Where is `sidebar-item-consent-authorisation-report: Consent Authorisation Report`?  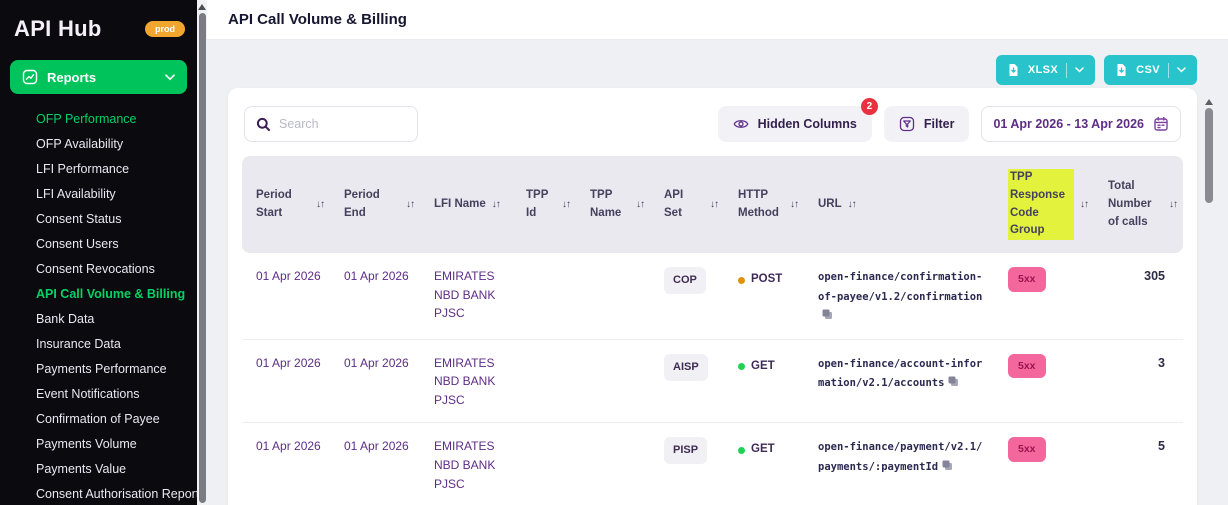
sidebar-item-consent-authorisation-report: Consent Authorisation Report is located at coordinates (117, 493).